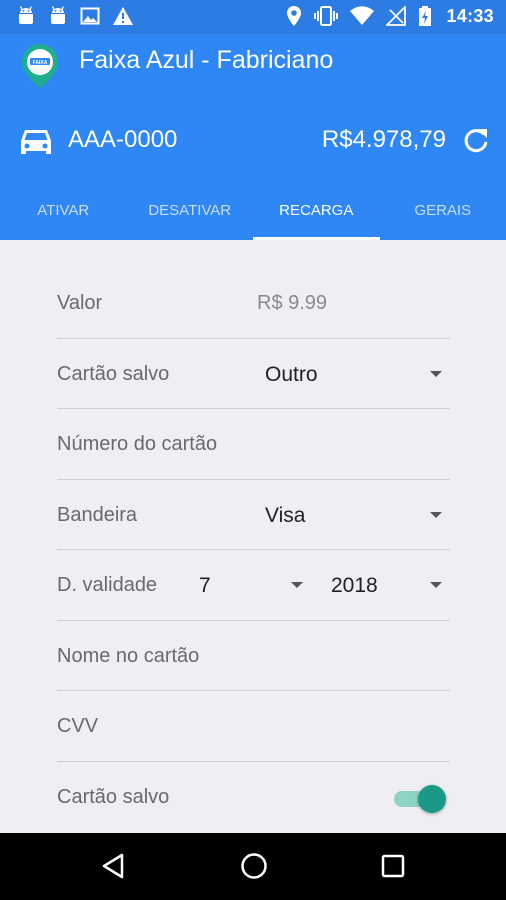  What do you see at coordinates (113, 866) in the screenshot?
I see `back-icon` at bounding box center [113, 866].